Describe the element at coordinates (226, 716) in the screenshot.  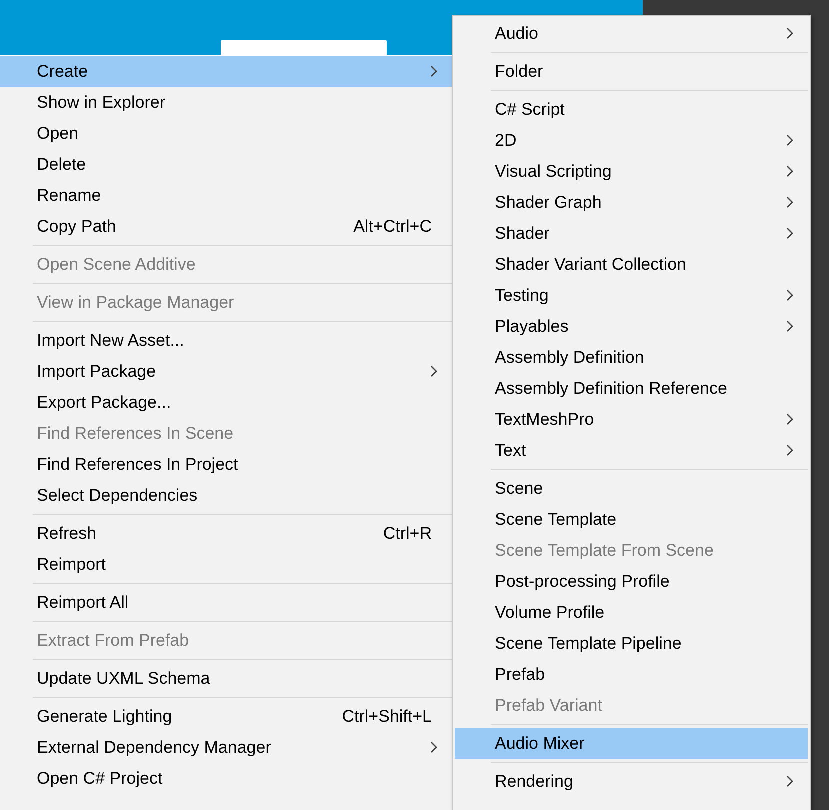
I see `menu-item: Generate Lighting Ctrl+Shift+L` at that location.